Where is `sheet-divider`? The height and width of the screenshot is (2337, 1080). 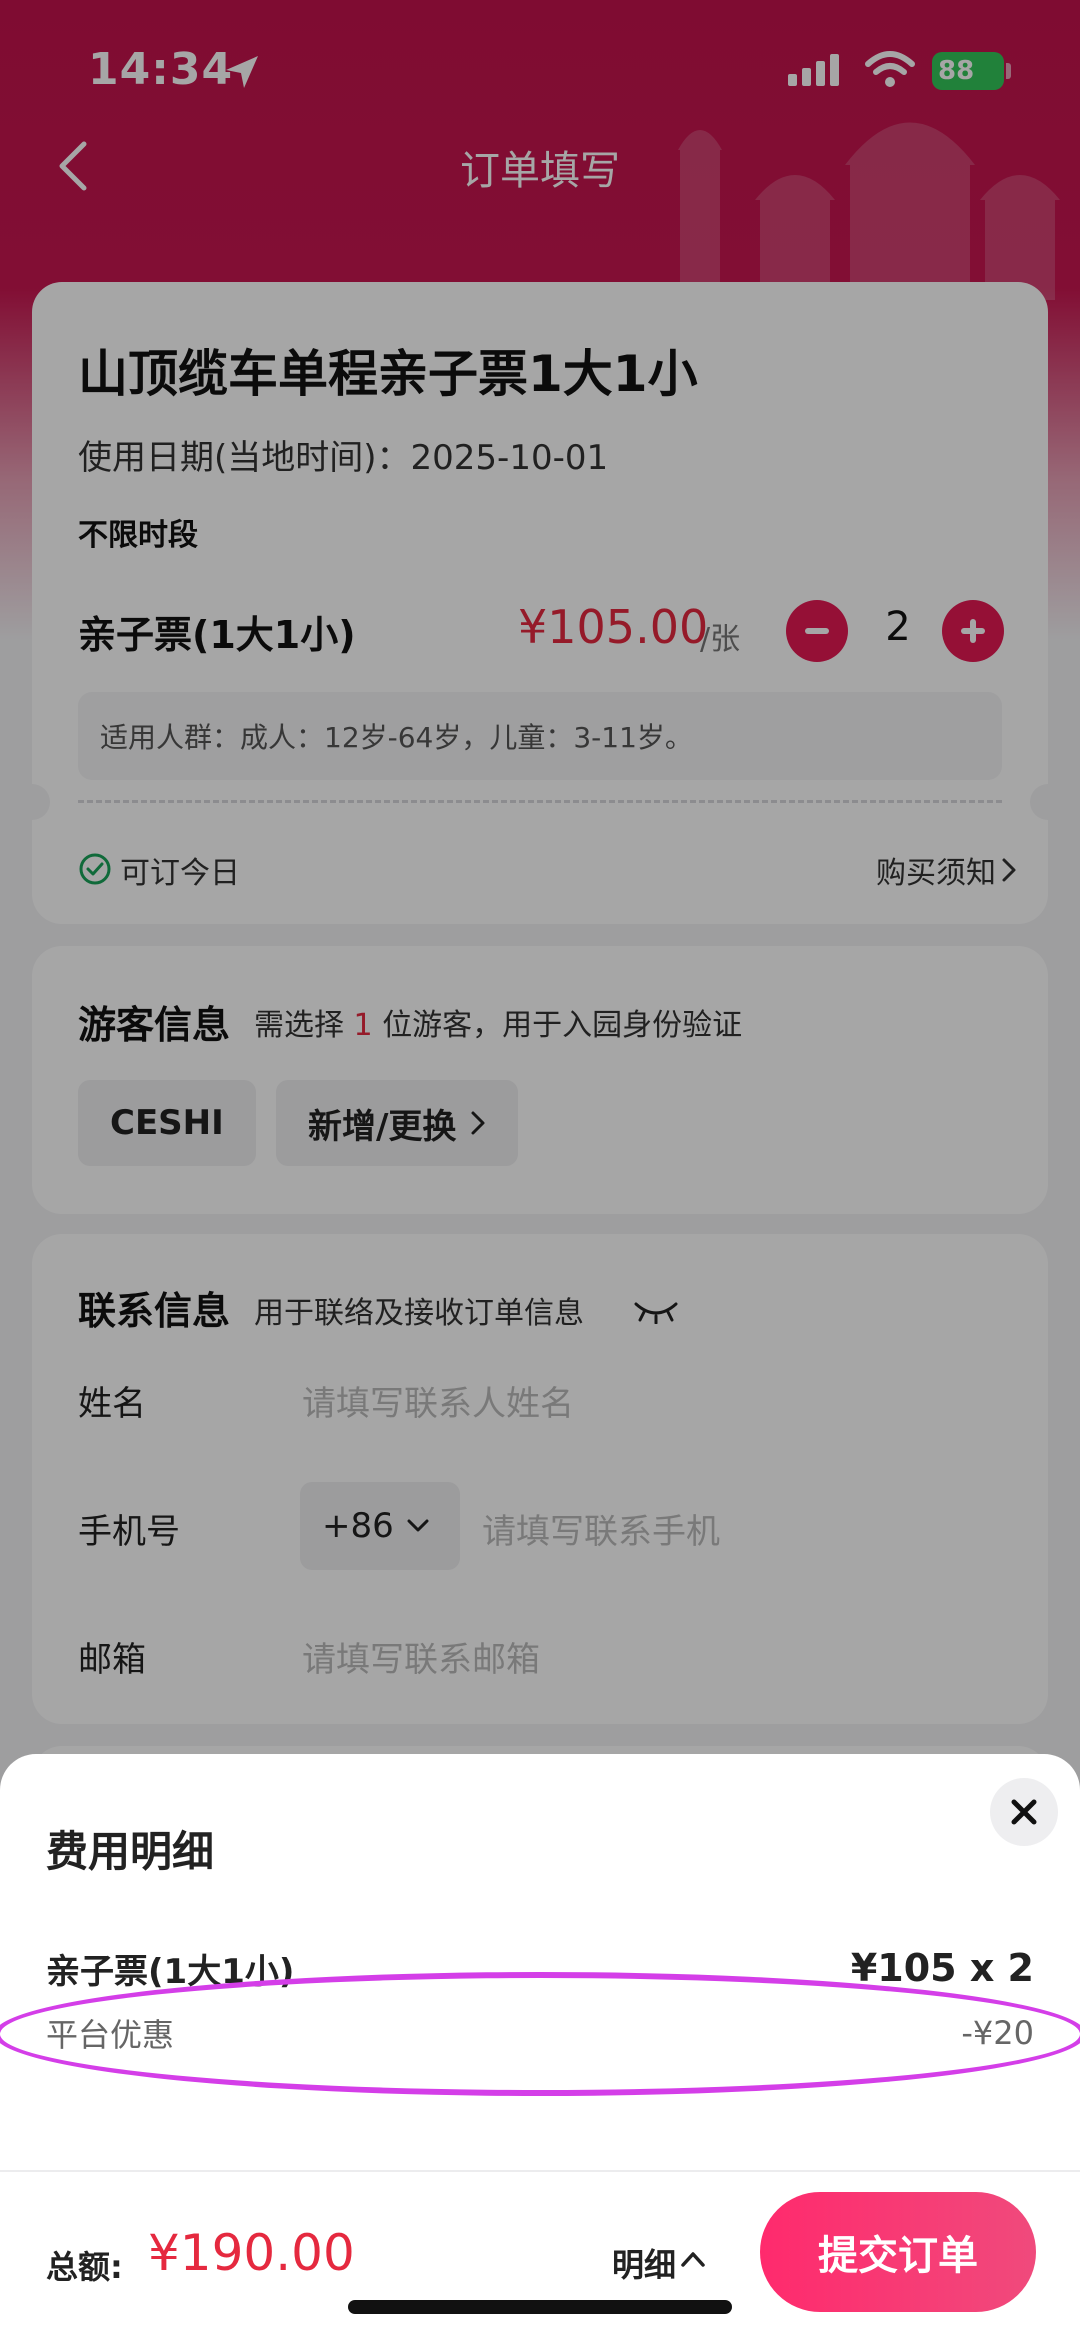 sheet-divider is located at coordinates (540, 2171).